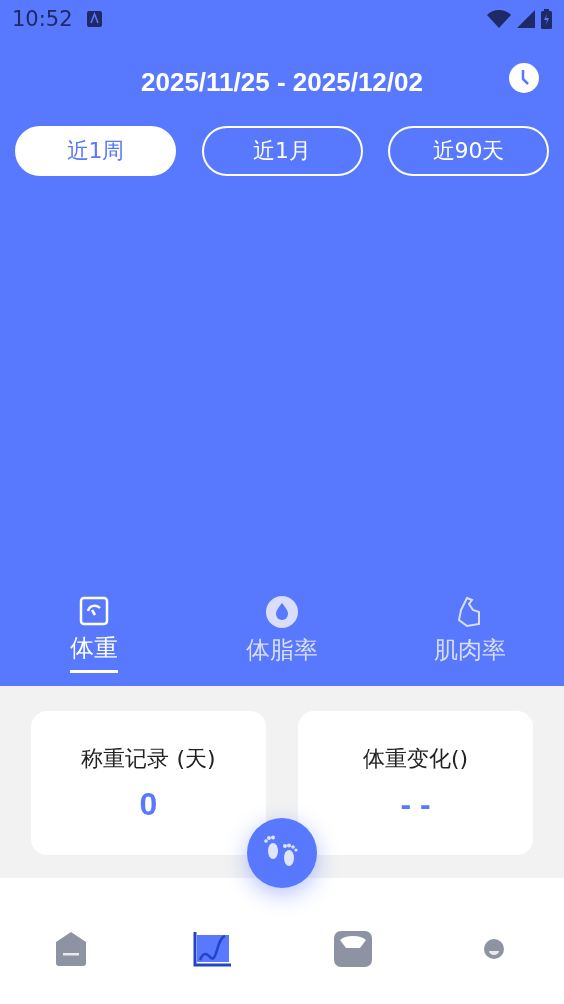  Describe the element at coordinates (94, 19) in the screenshot. I see `keyboard-notification-icon` at that location.